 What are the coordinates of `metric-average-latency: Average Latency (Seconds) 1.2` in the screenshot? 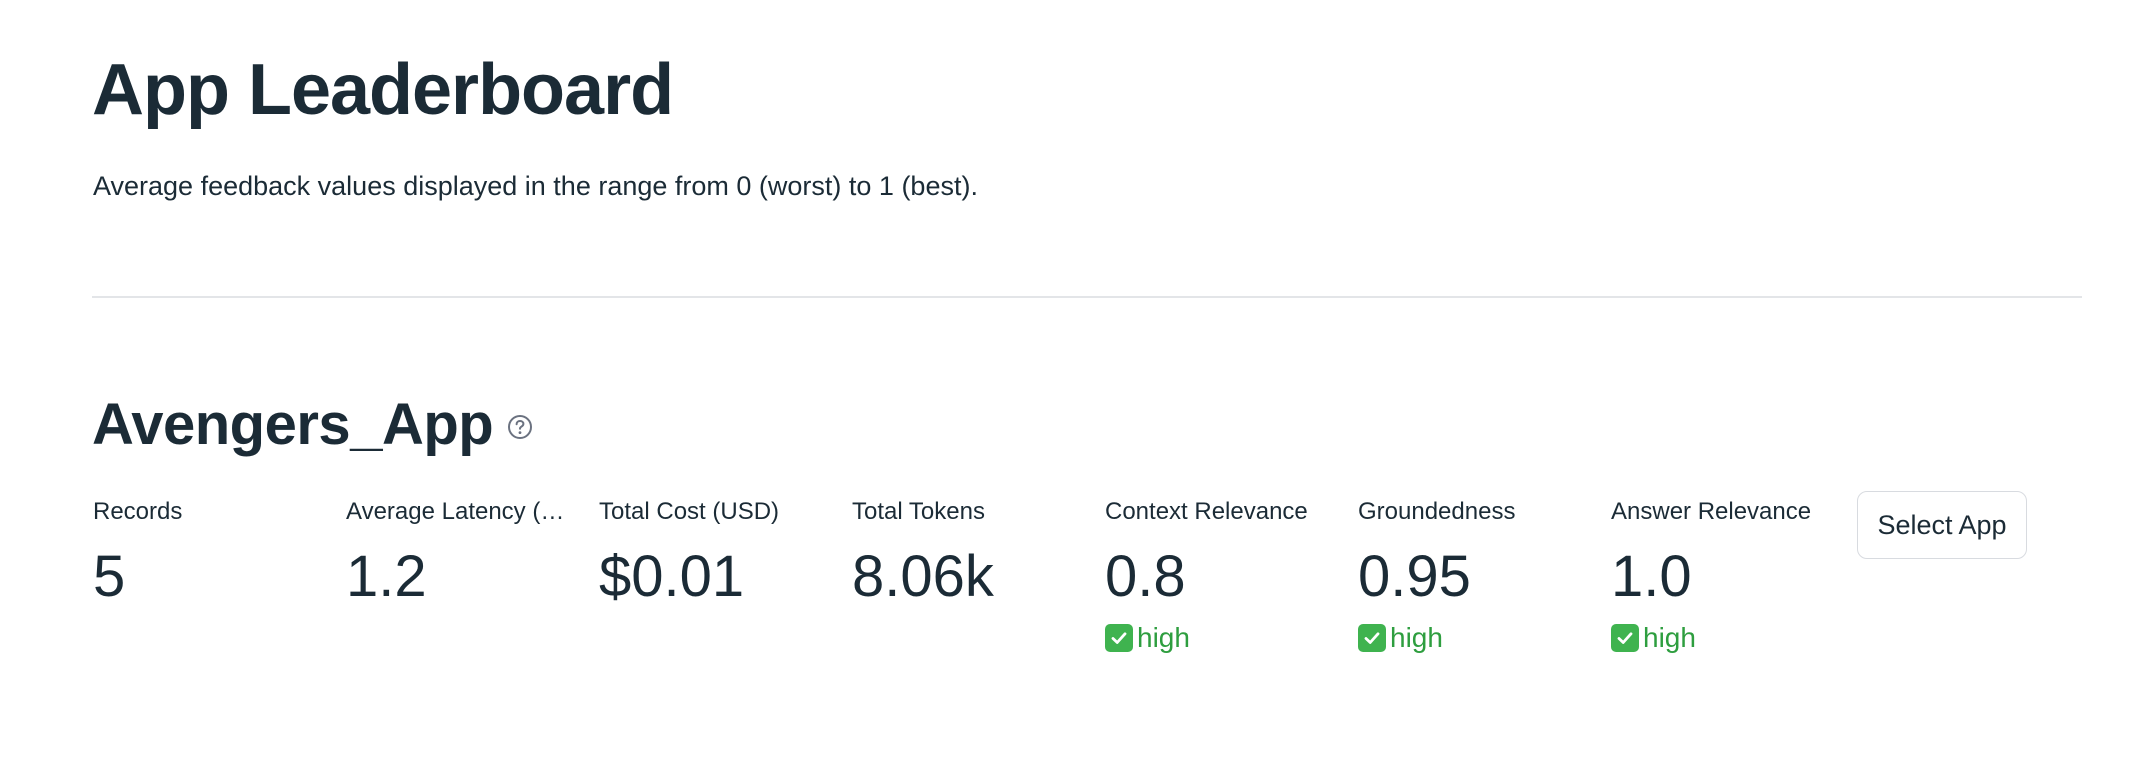 It's located at (461, 554).